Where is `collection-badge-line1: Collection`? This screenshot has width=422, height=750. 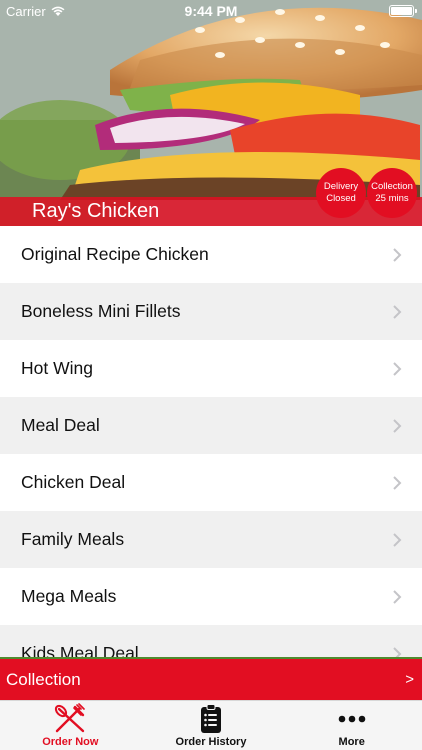
collection-badge-line1: Collection is located at coordinates (392, 186).